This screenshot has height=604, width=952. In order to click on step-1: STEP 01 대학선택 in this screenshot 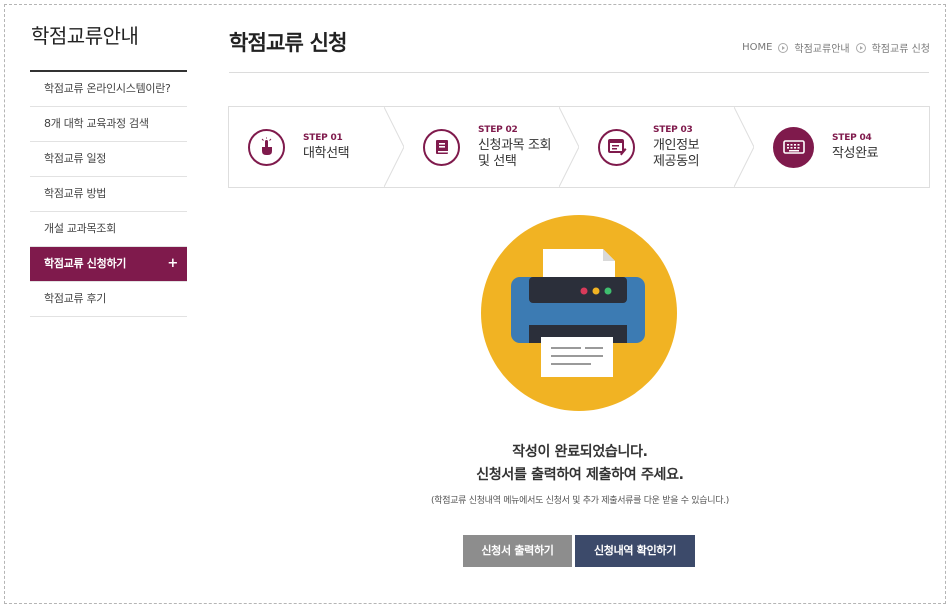, I will do `click(316, 147)`.